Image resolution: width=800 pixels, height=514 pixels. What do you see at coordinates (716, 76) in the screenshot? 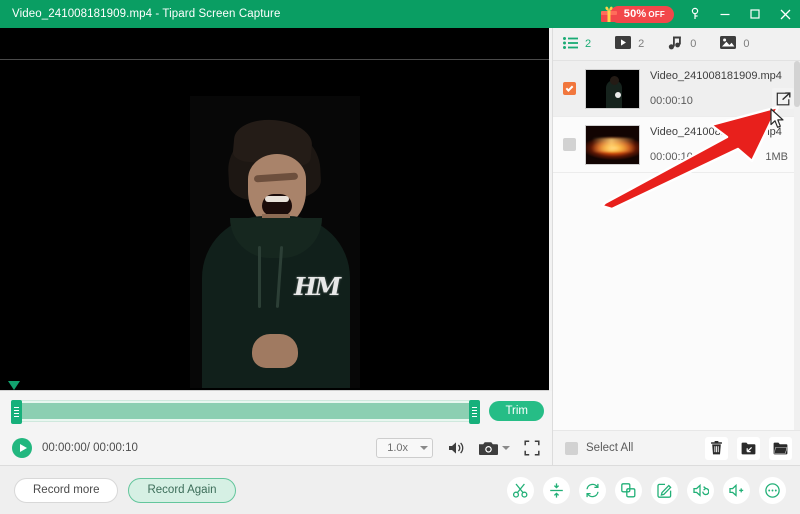
I see `file-name: Video_241008181909.mp4` at bounding box center [716, 76].